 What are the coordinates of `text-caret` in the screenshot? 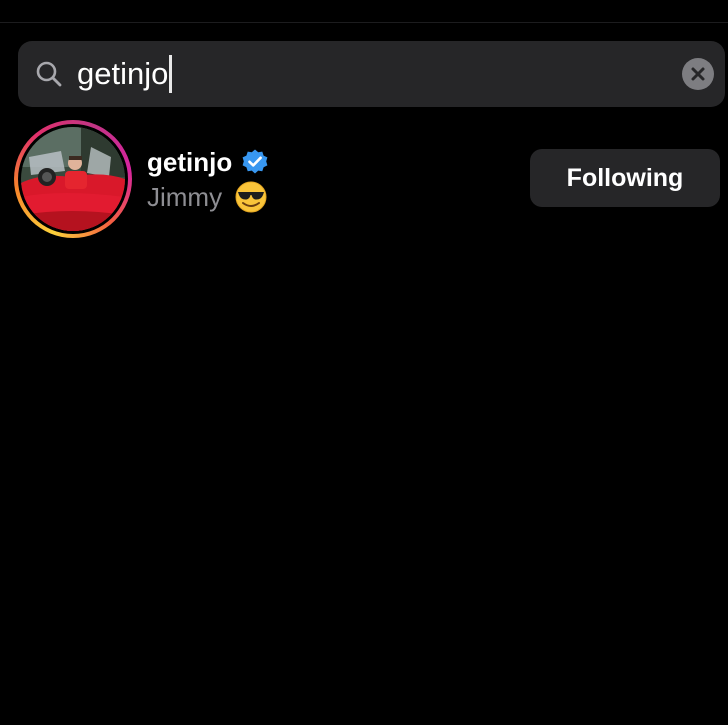 It's located at (171, 74).